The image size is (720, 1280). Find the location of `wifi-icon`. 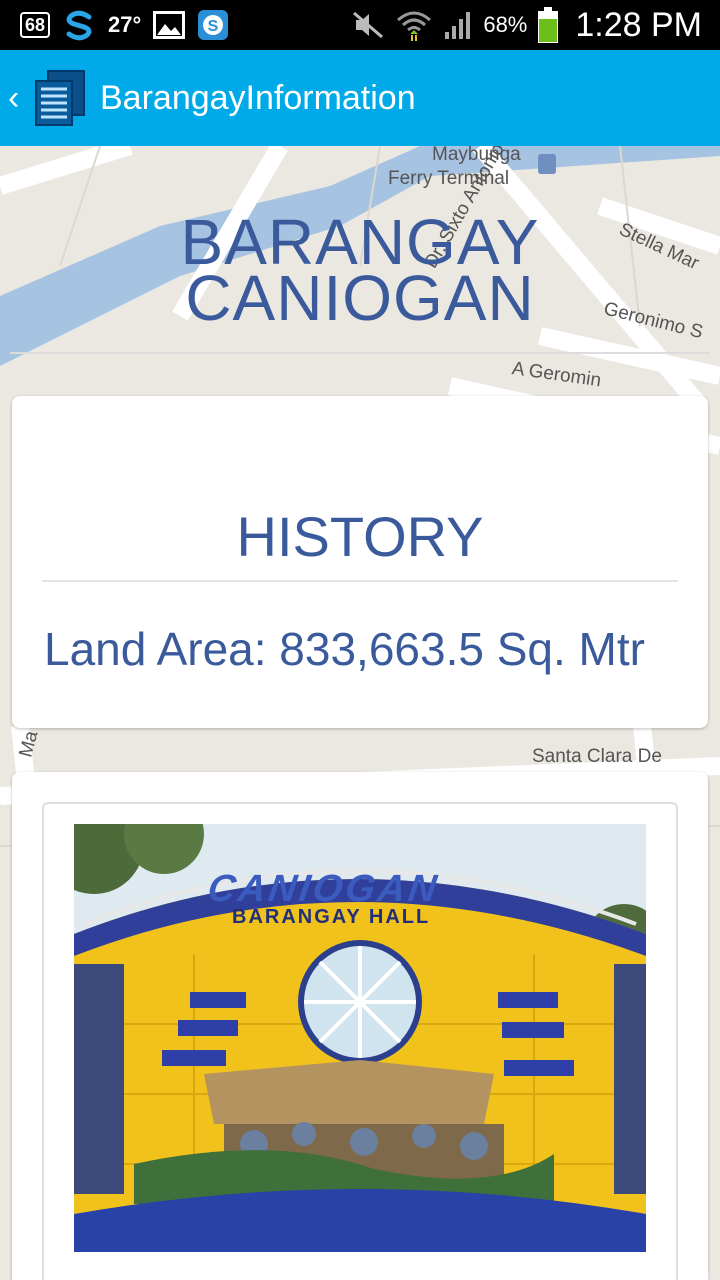

wifi-icon is located at coordinates (414, 26).